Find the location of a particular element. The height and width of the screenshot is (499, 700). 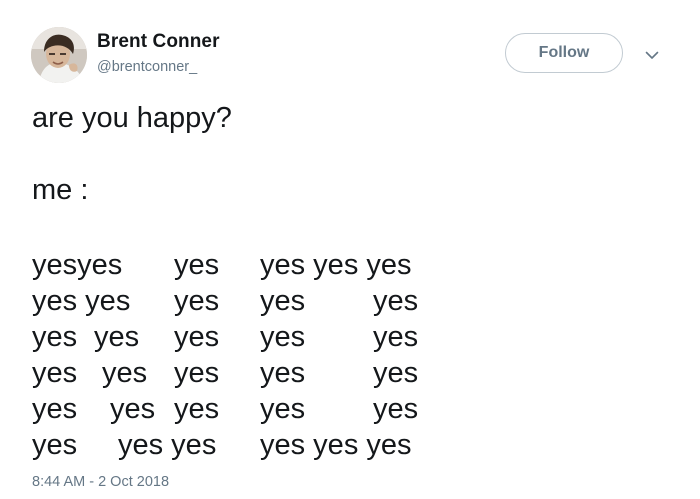

avatar-photo-icon is located at coordinates (59, 55).